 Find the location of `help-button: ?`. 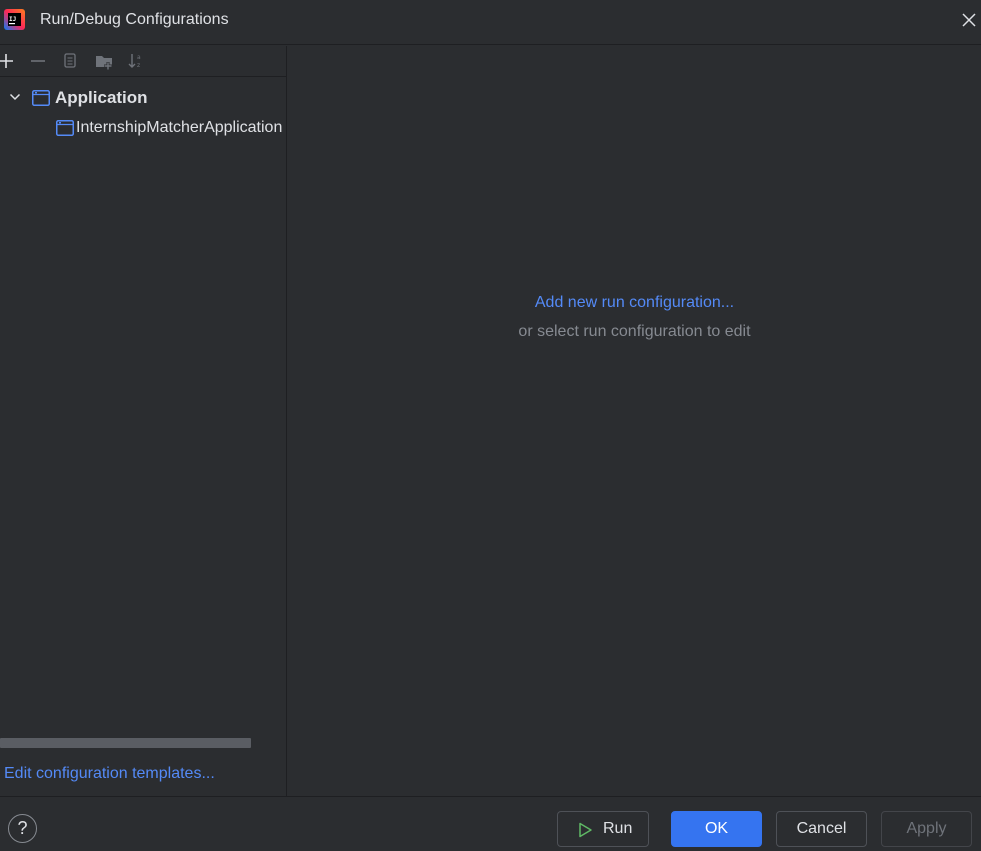

help-button: ? is located at coordinates (22, 828).